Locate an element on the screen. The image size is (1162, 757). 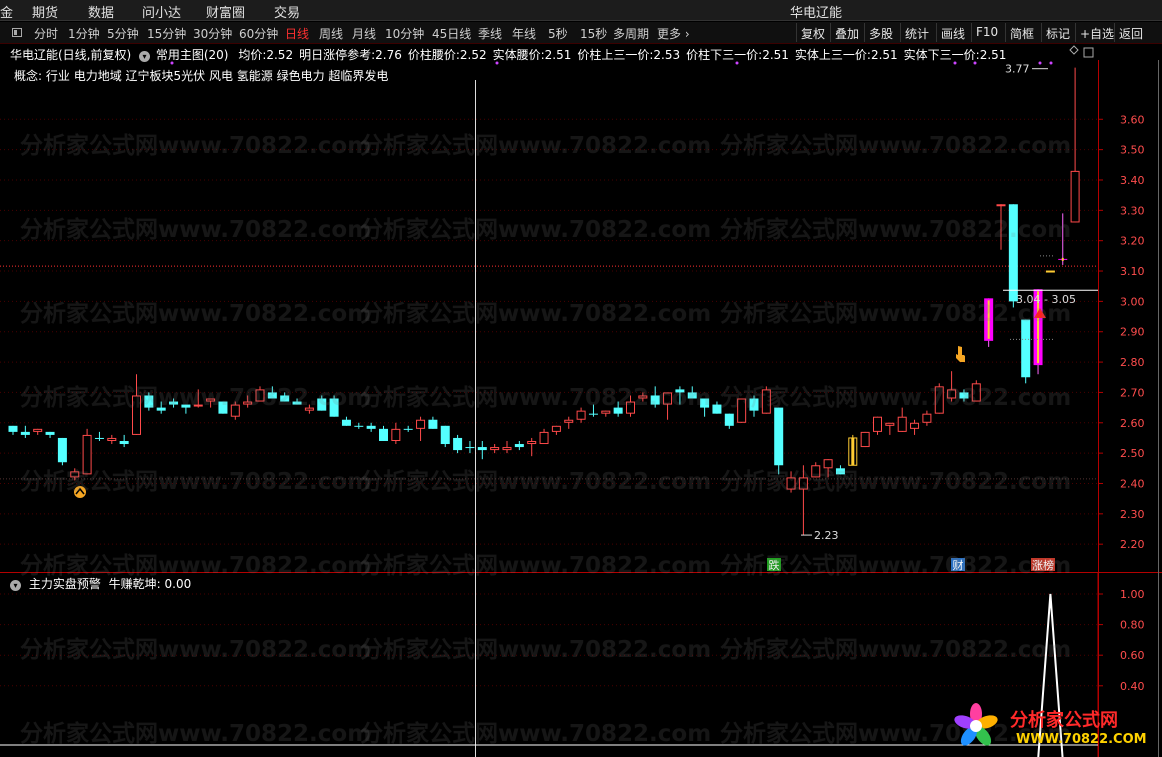
logo-title: 分析家公式网 is located at coordinates (1064, 720).